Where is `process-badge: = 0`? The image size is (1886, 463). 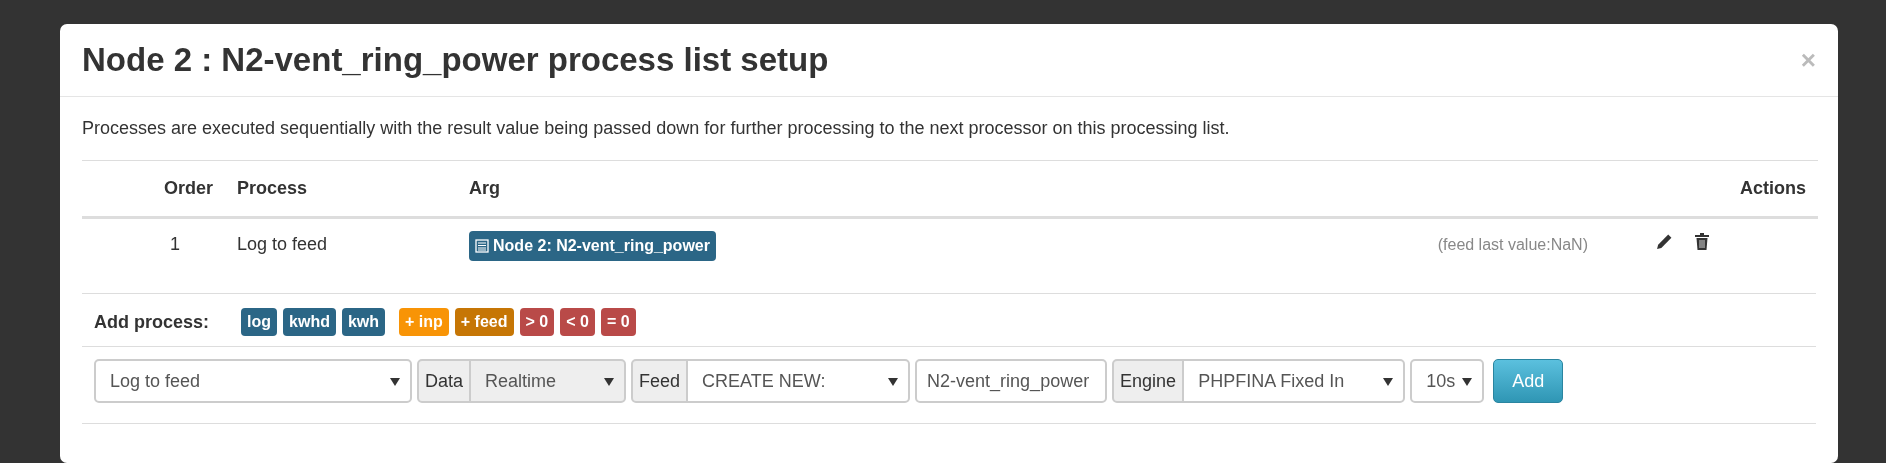
process-badge: = 0 is located at coordinates (618, 322).